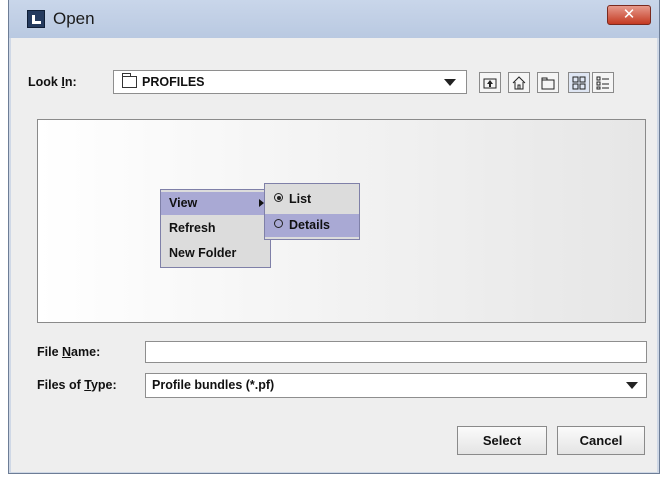 Image resolution: width=660 pixels, height=481 pixels. I want to click on file-type-value: Profile bundles (*.pf), so click(213, 385).